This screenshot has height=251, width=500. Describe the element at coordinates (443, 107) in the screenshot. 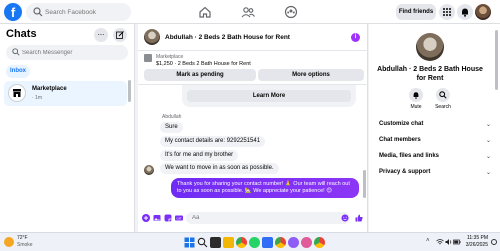

I see `search-label: Search` at that location.